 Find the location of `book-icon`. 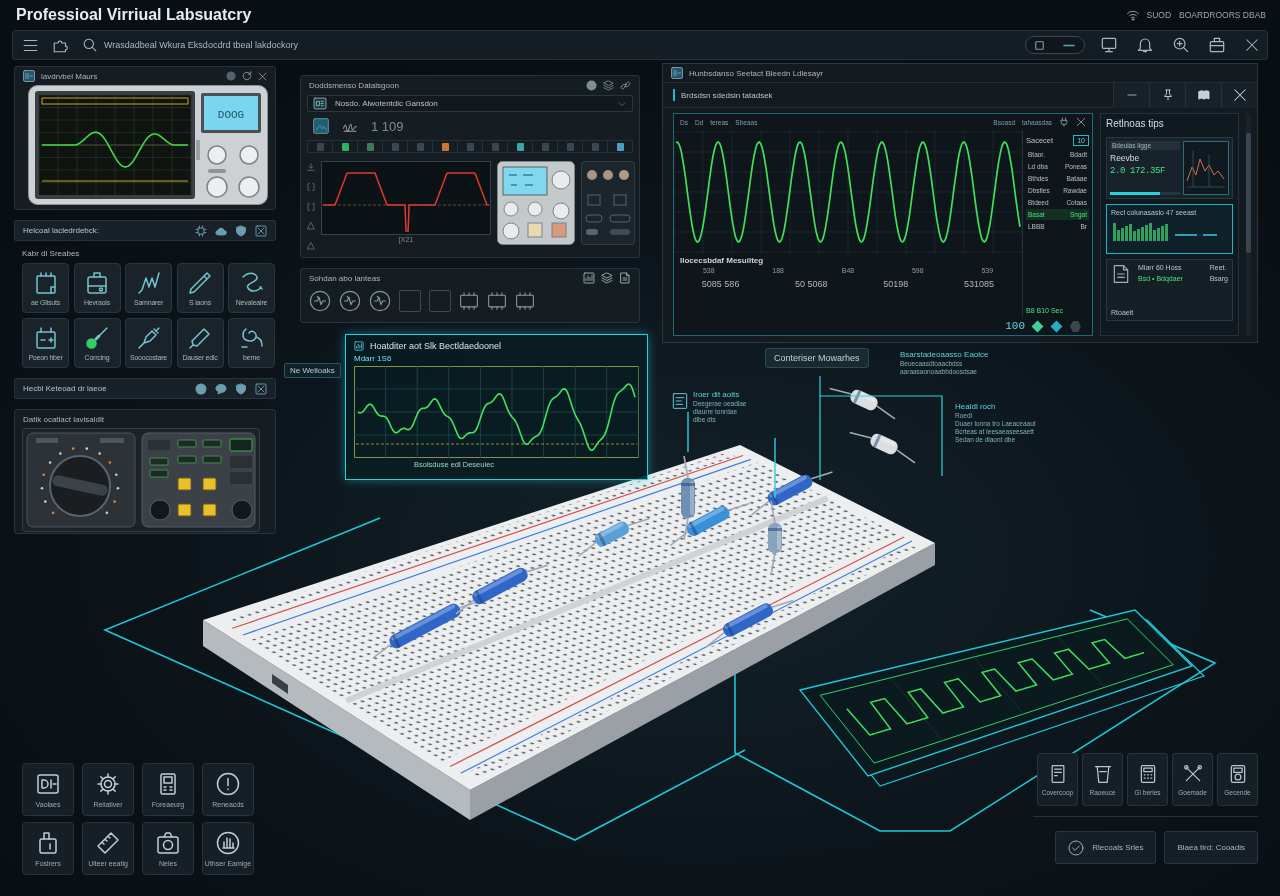

book-icon is located at coordinates (1203, 95).